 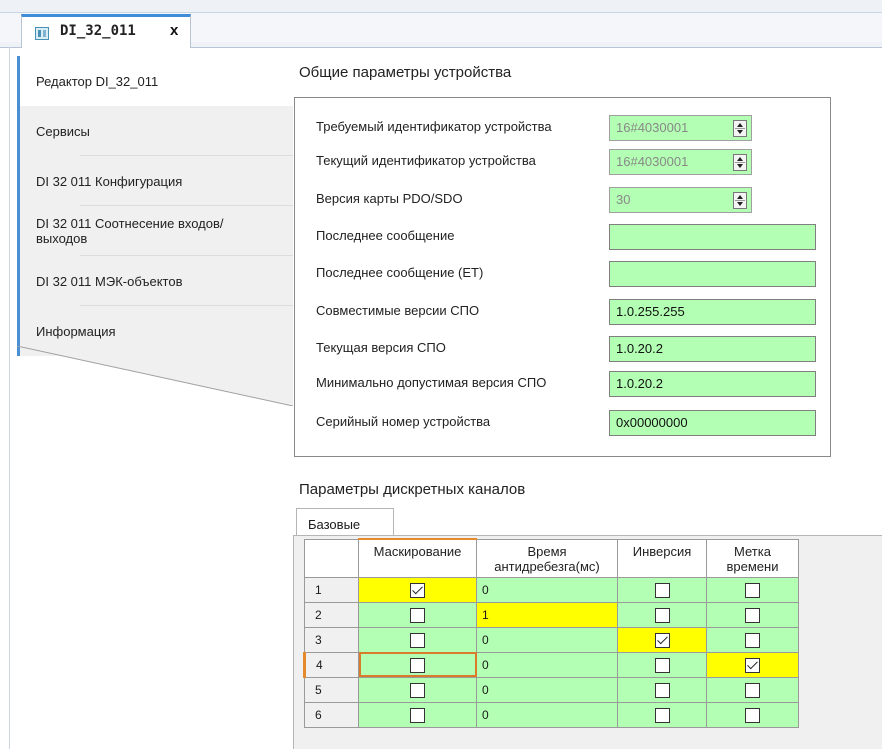 What do you see at coordinates (417, 558) in the screenshot?
I see `column-header-masking: Маскирование` at bounding box center [417, 558].